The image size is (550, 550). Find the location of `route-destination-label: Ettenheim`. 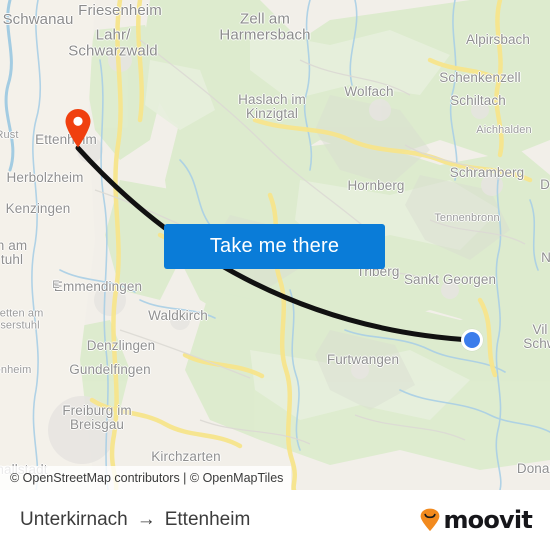

route-destination-label: Ettenheim is located at coordinates (207, 519).